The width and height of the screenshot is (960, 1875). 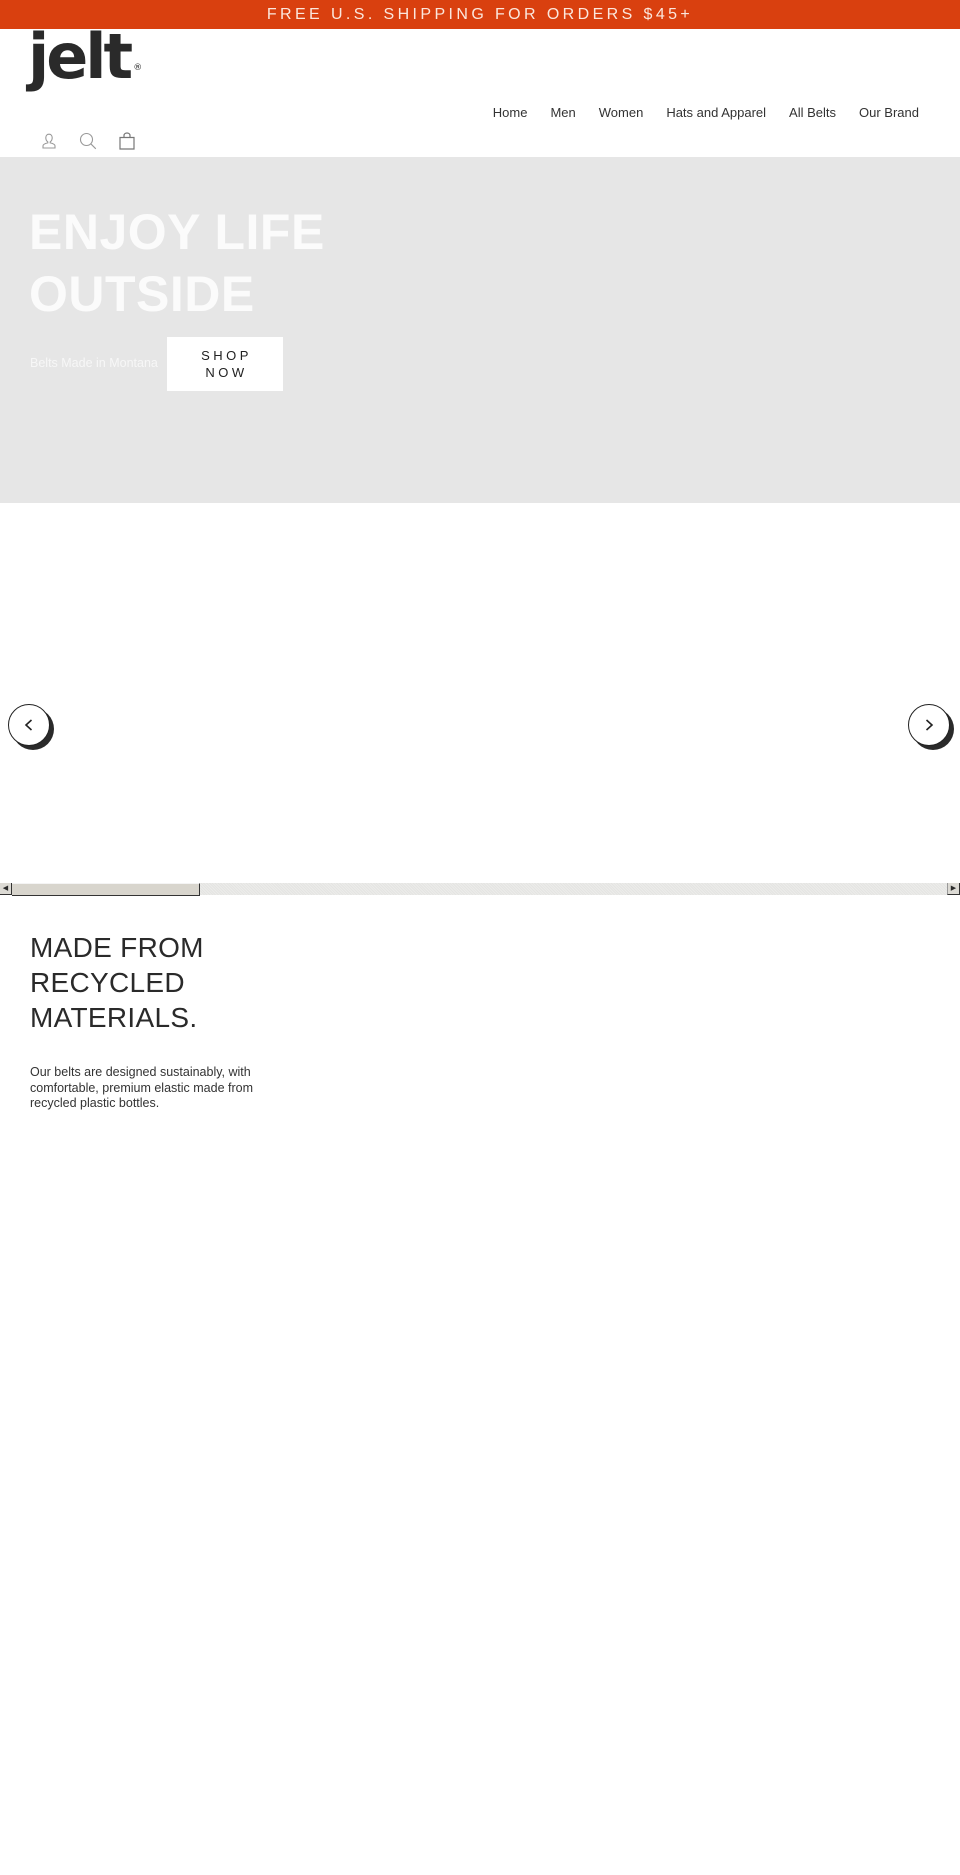 I want to click on nav-home: Home, so click(x=510, y=113).